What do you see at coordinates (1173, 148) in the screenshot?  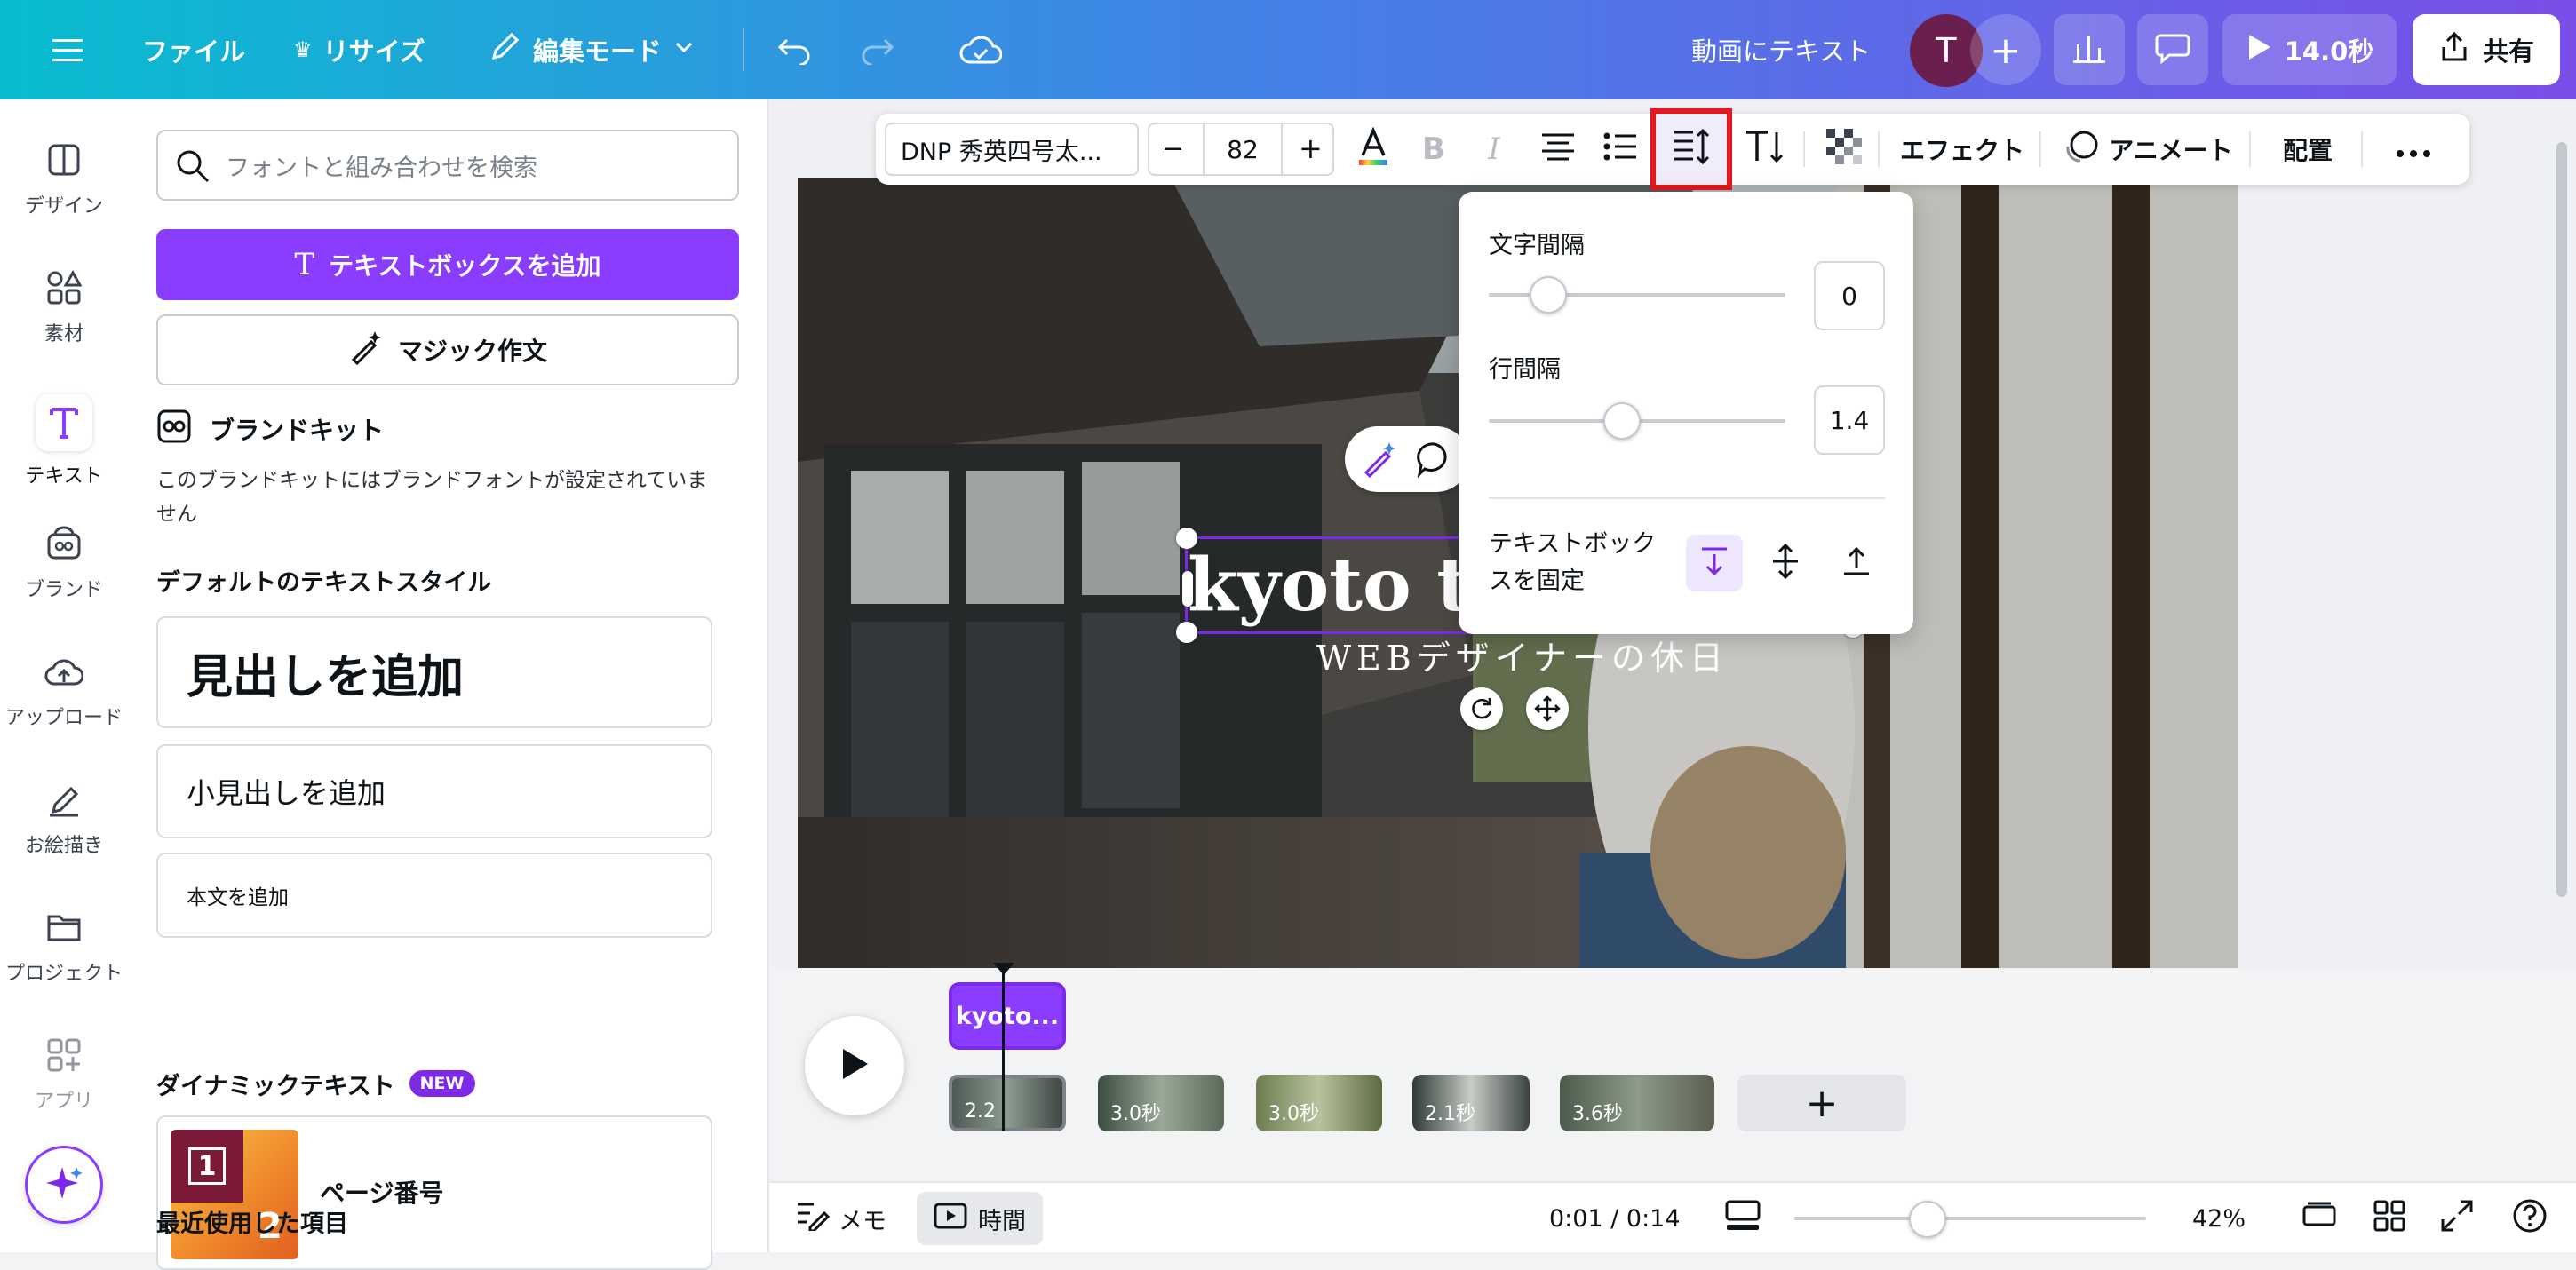 I see `decrease-font-button: −` at bounding box center [1173, 148].